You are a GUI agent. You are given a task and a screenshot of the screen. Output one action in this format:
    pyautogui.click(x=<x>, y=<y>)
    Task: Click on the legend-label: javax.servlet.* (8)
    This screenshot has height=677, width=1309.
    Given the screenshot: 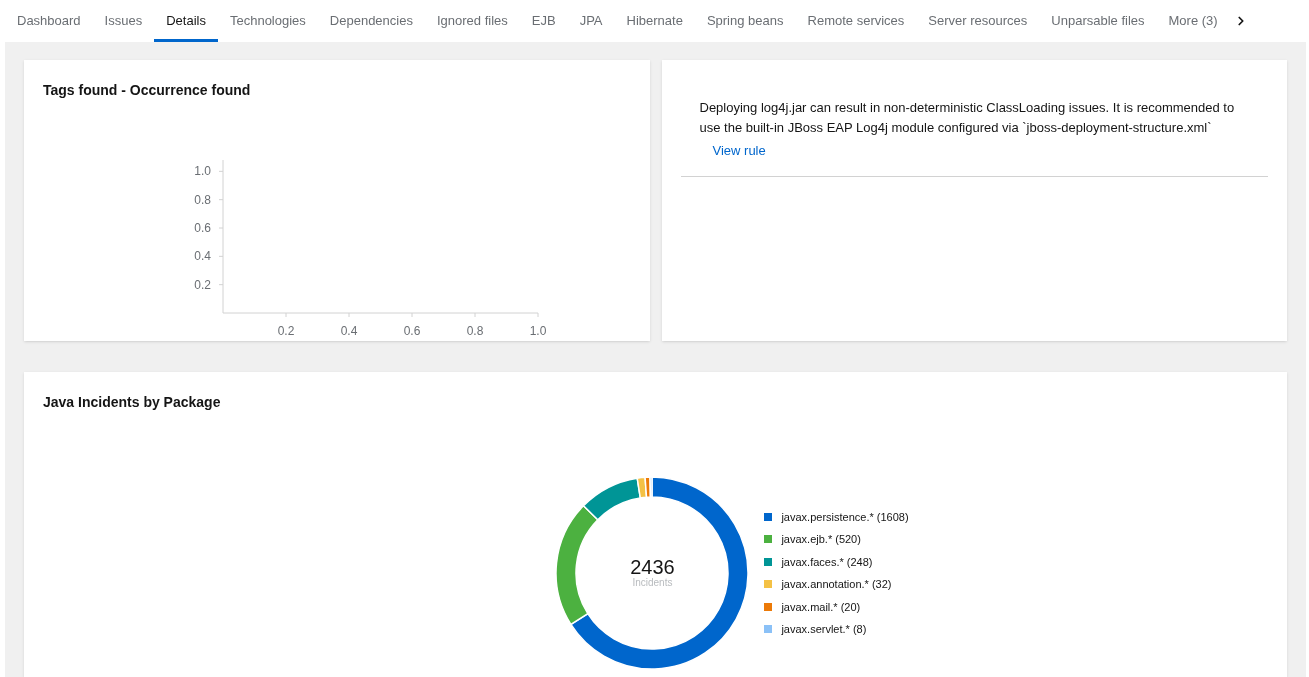 What is the action you would take?
    pyautogui.click(x=824, y=629)
    